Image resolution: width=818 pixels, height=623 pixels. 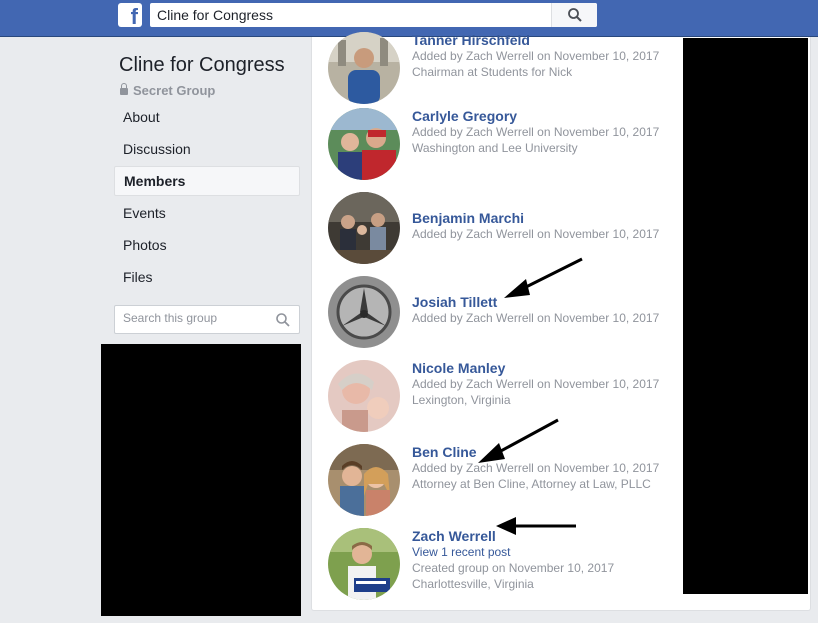 I want to click on search-box, so click(x=373, y=15).